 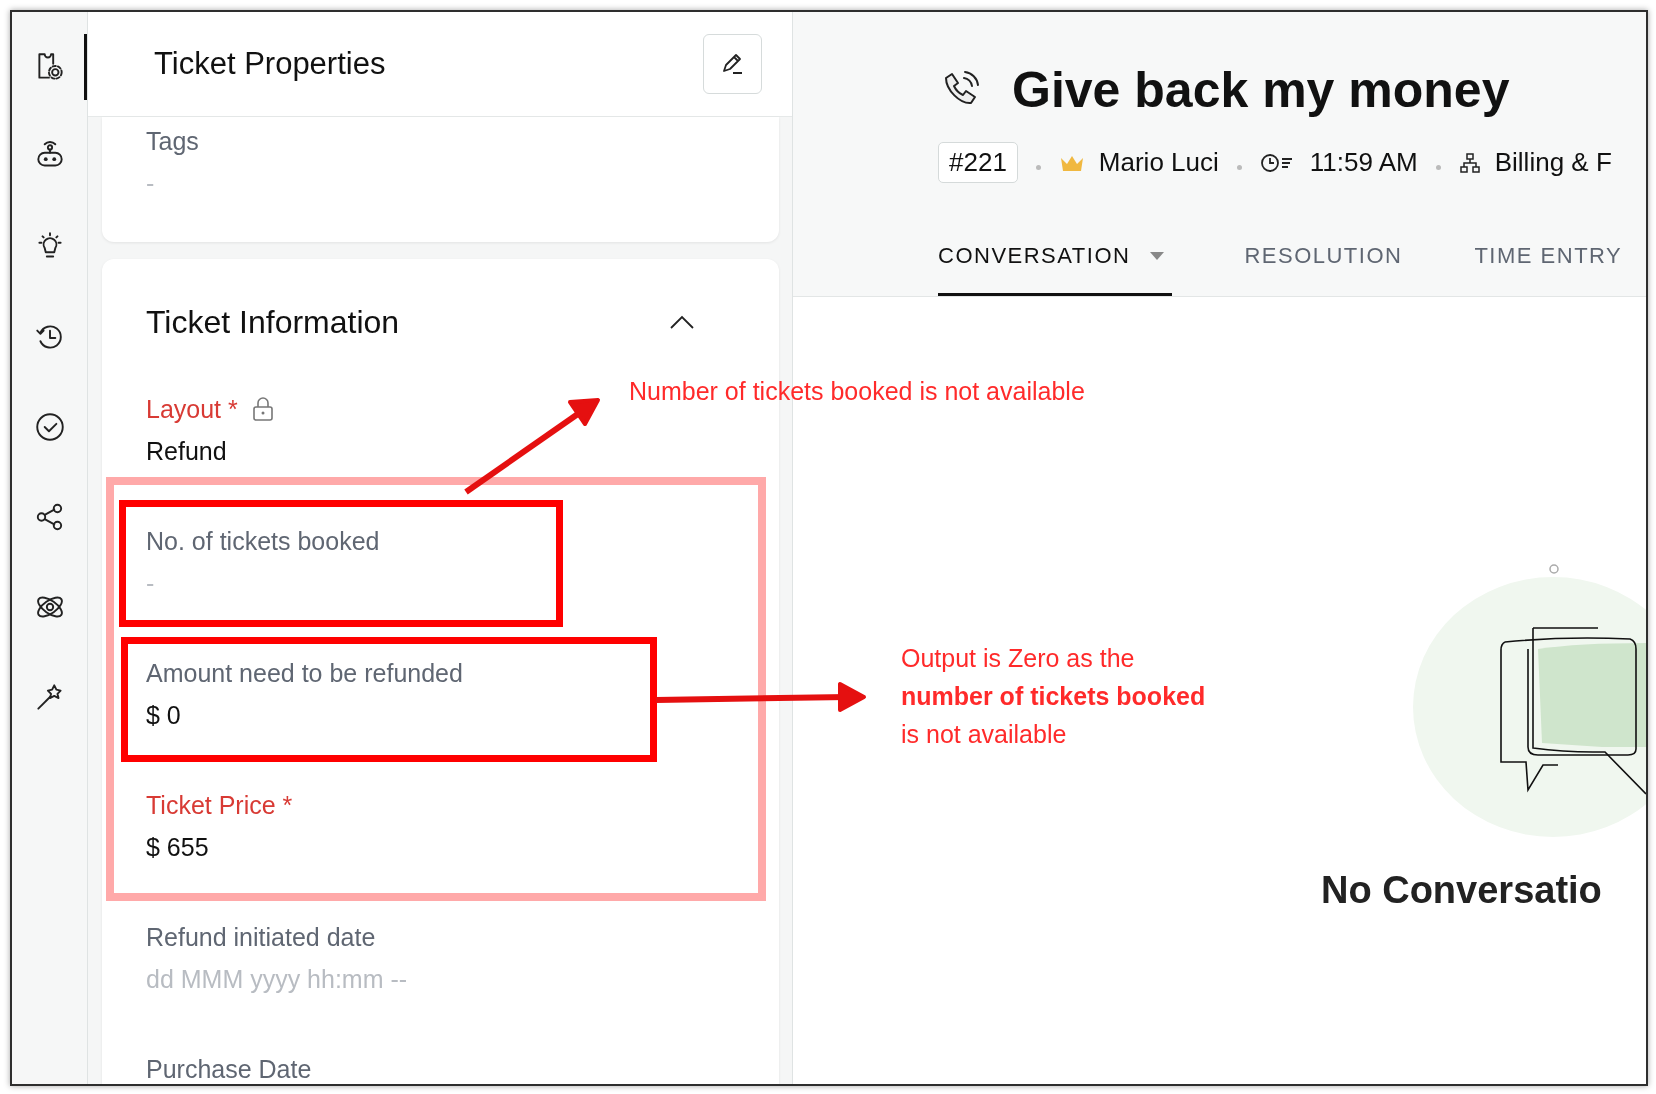 I want to click on contact-name: Mario Luci, so click(x=1158, y=162).